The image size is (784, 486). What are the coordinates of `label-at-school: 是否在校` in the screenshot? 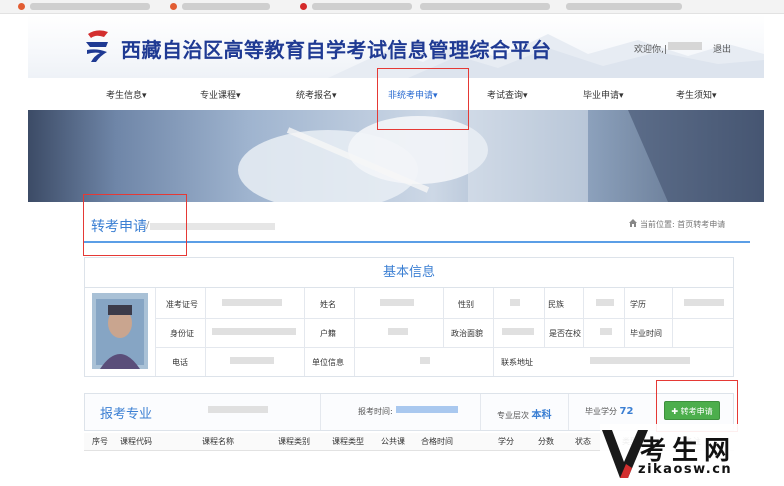 It's located at (565, 333).